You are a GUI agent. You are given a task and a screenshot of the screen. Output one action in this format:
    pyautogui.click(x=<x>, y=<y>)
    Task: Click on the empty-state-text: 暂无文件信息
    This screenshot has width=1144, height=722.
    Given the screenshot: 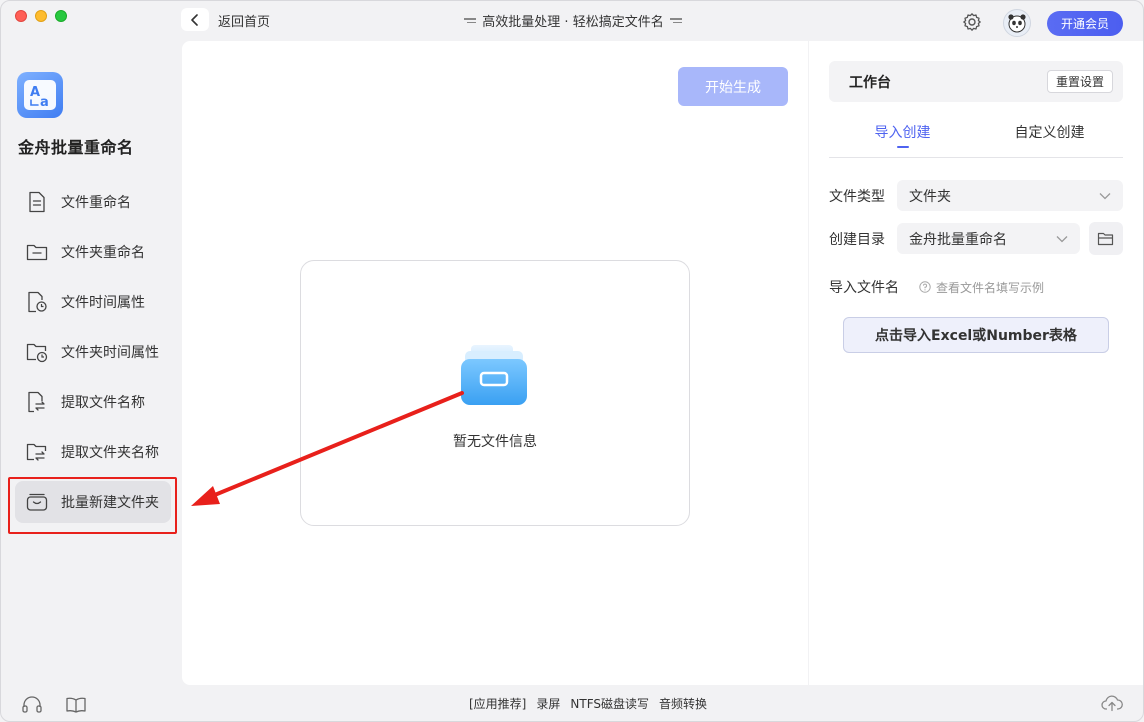 What is the action you would take?
    pyautogui.click(x=495, y=442)
    